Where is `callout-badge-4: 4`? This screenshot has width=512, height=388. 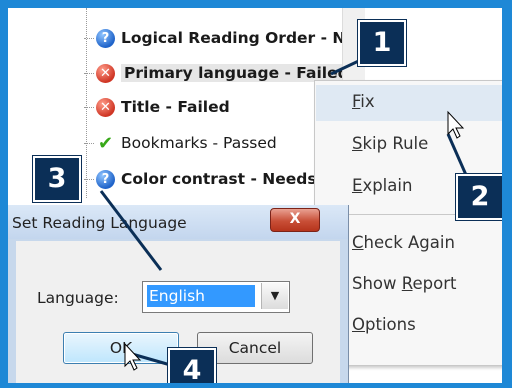 callout-badge-4: 4 is located at coordinates (192, 365).